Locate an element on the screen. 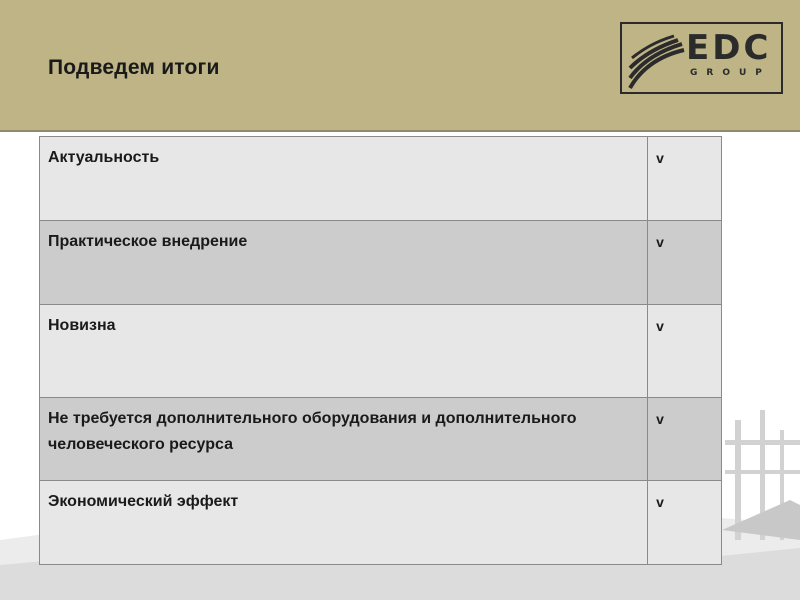 The width and height of the screenshot is (800, 600). table-row: Актуальность v is located at coordinates (380, 178).